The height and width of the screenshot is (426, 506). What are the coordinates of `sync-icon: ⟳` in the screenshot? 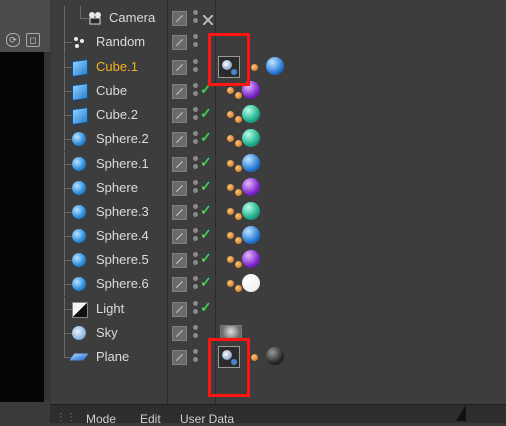 It's located at (13, 40).